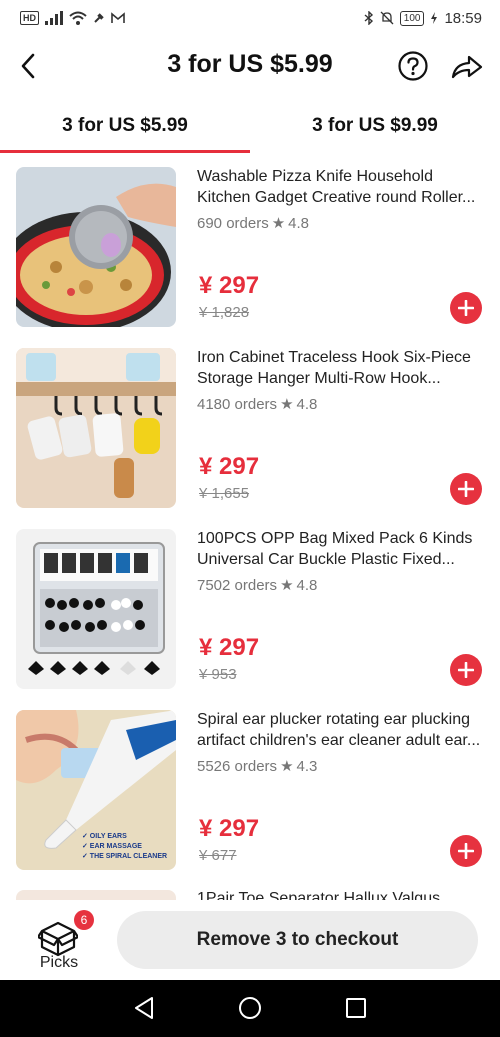 Image resolution: width=500 pixels, height=1037 pixels. I want to click on orders-count: 7502 orders, so click(237, 585).